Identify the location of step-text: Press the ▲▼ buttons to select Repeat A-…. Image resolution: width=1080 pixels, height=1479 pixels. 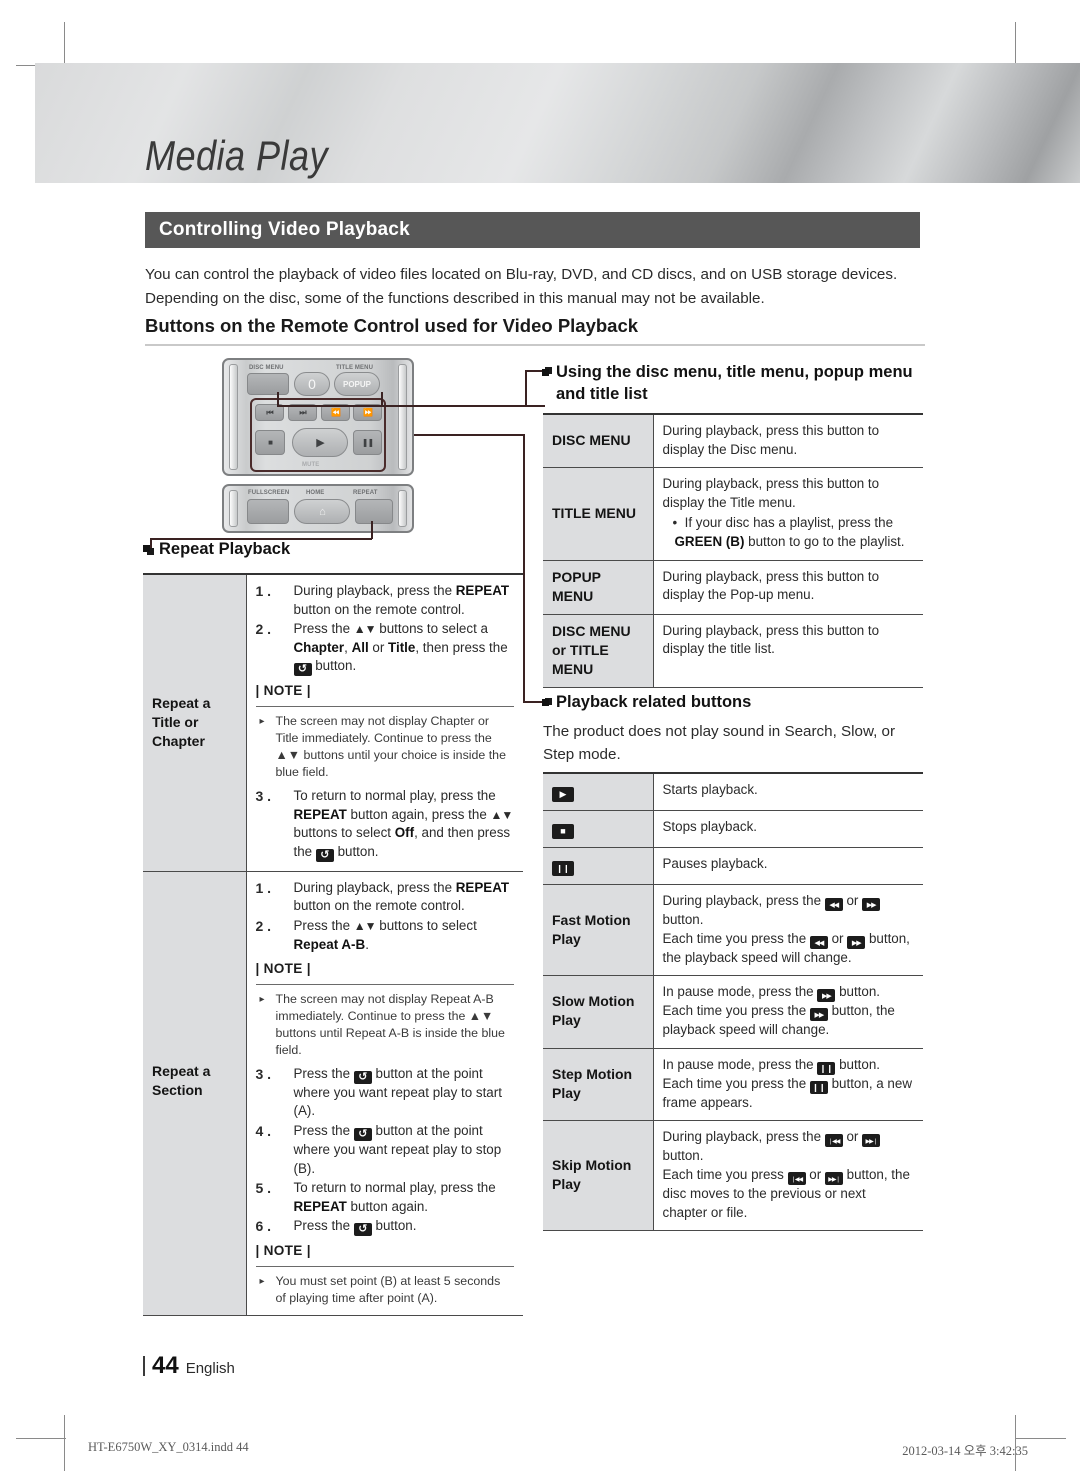
(385, 934).